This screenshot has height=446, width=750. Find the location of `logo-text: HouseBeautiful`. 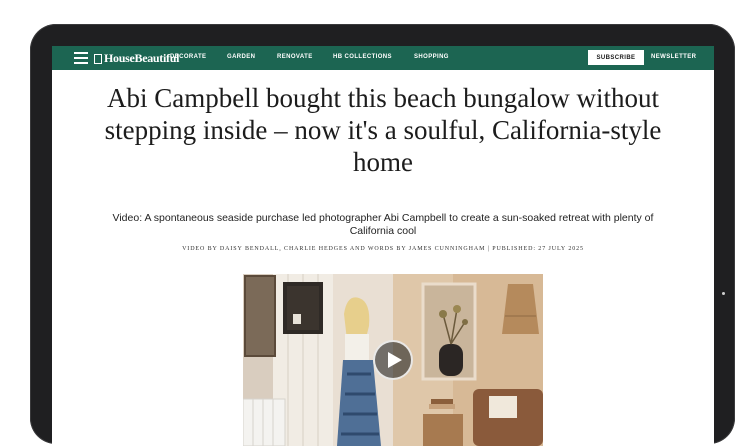

logo-text: HouseBeautiful is located at coordinates (142, 58).